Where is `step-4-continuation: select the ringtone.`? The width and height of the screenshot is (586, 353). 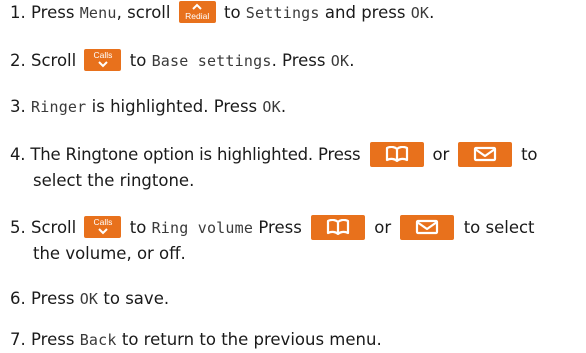 step-4-continuation: select the ringtone. is located at coordinates (114, 180).